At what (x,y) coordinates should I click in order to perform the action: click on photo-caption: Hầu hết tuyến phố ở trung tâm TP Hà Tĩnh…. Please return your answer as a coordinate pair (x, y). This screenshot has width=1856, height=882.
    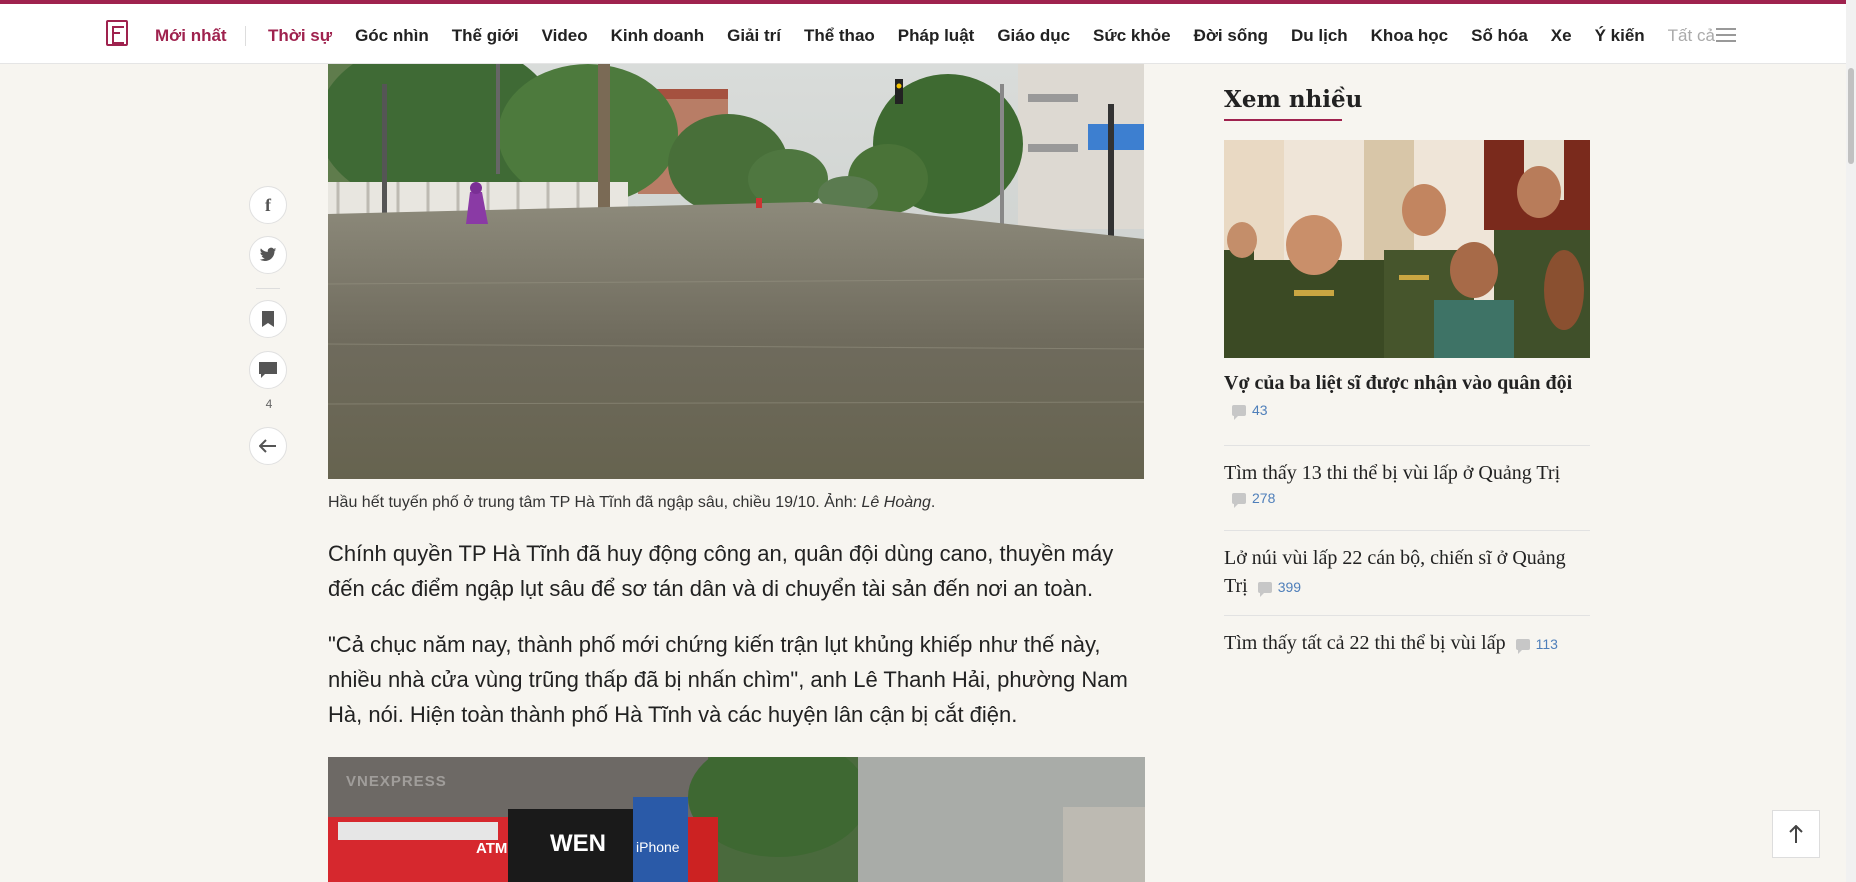
    Looking at the image, I should click on (631, 503).